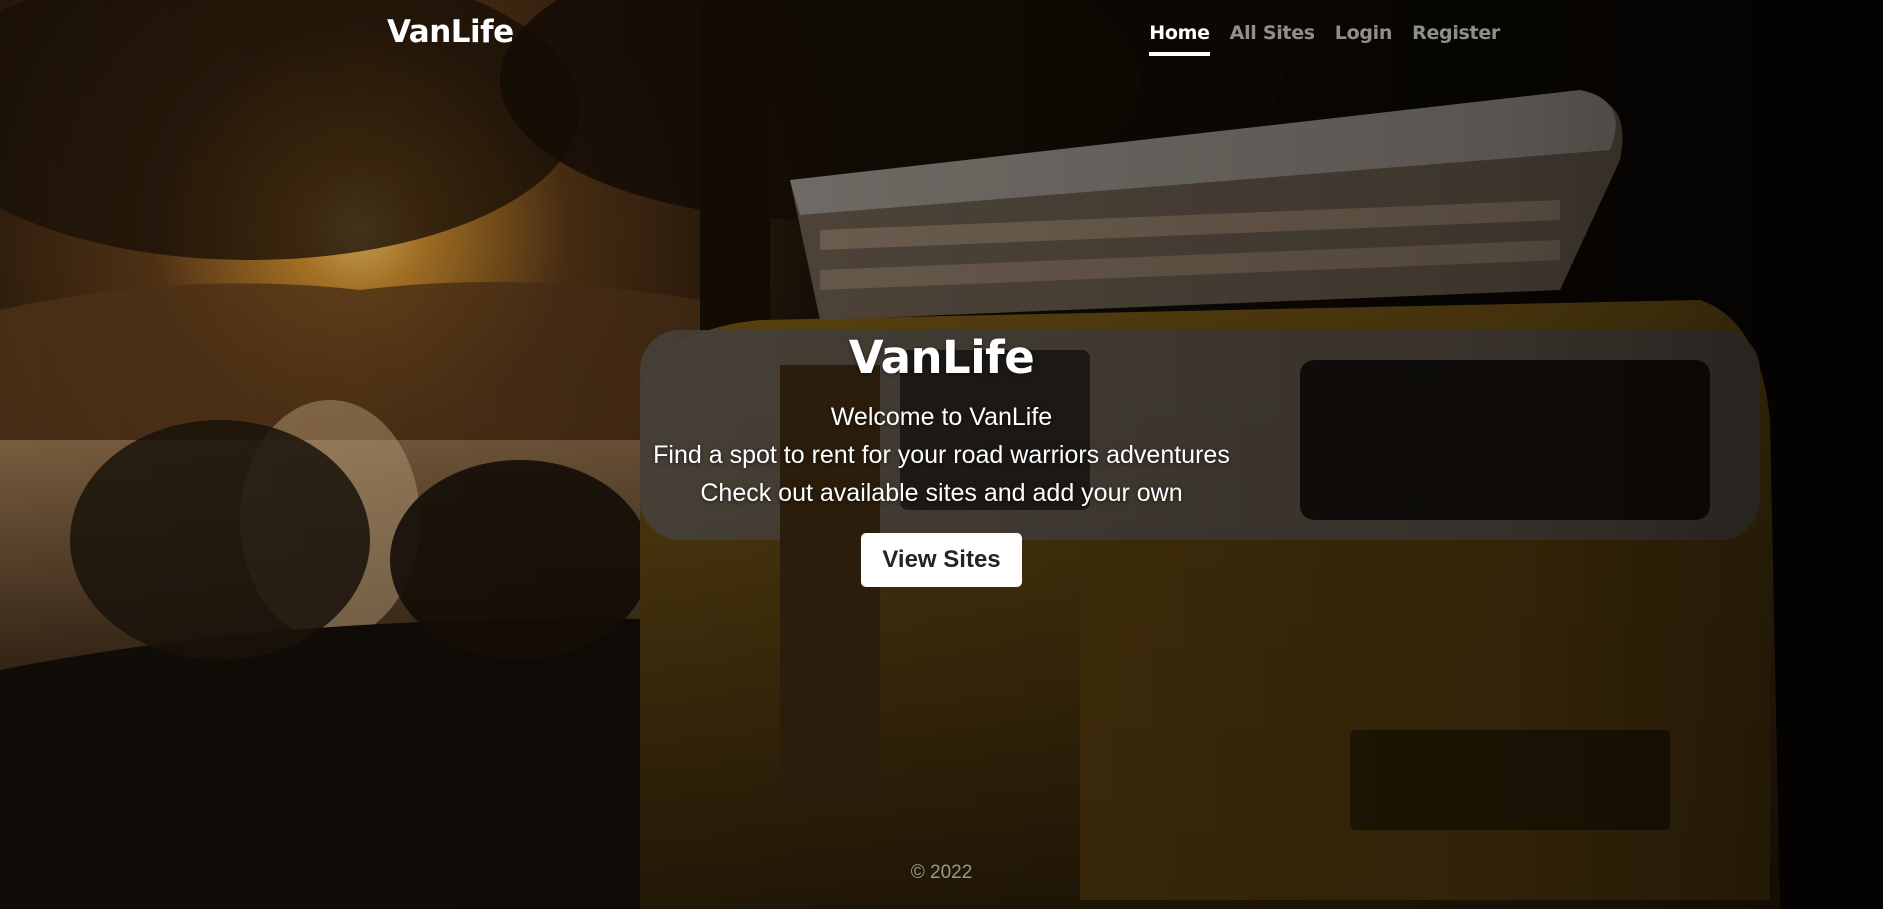  Describe the element at coordinates (941, 560) in the screenshot. I see `view-sites-button: View Sites` at that location.